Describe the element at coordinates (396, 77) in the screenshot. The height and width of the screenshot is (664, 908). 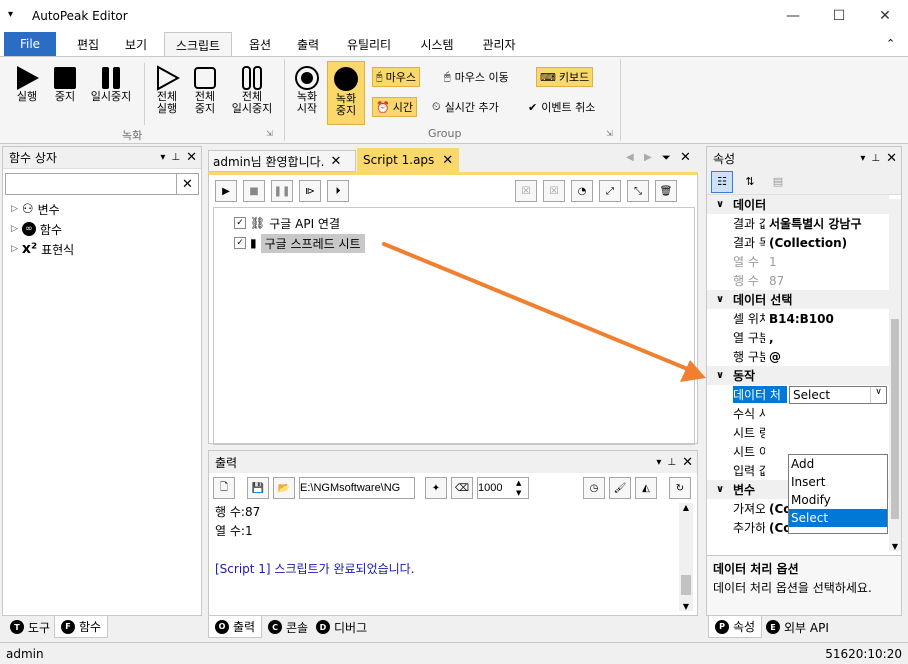
I see `option-mouse: 🖰 마우스` at that location.